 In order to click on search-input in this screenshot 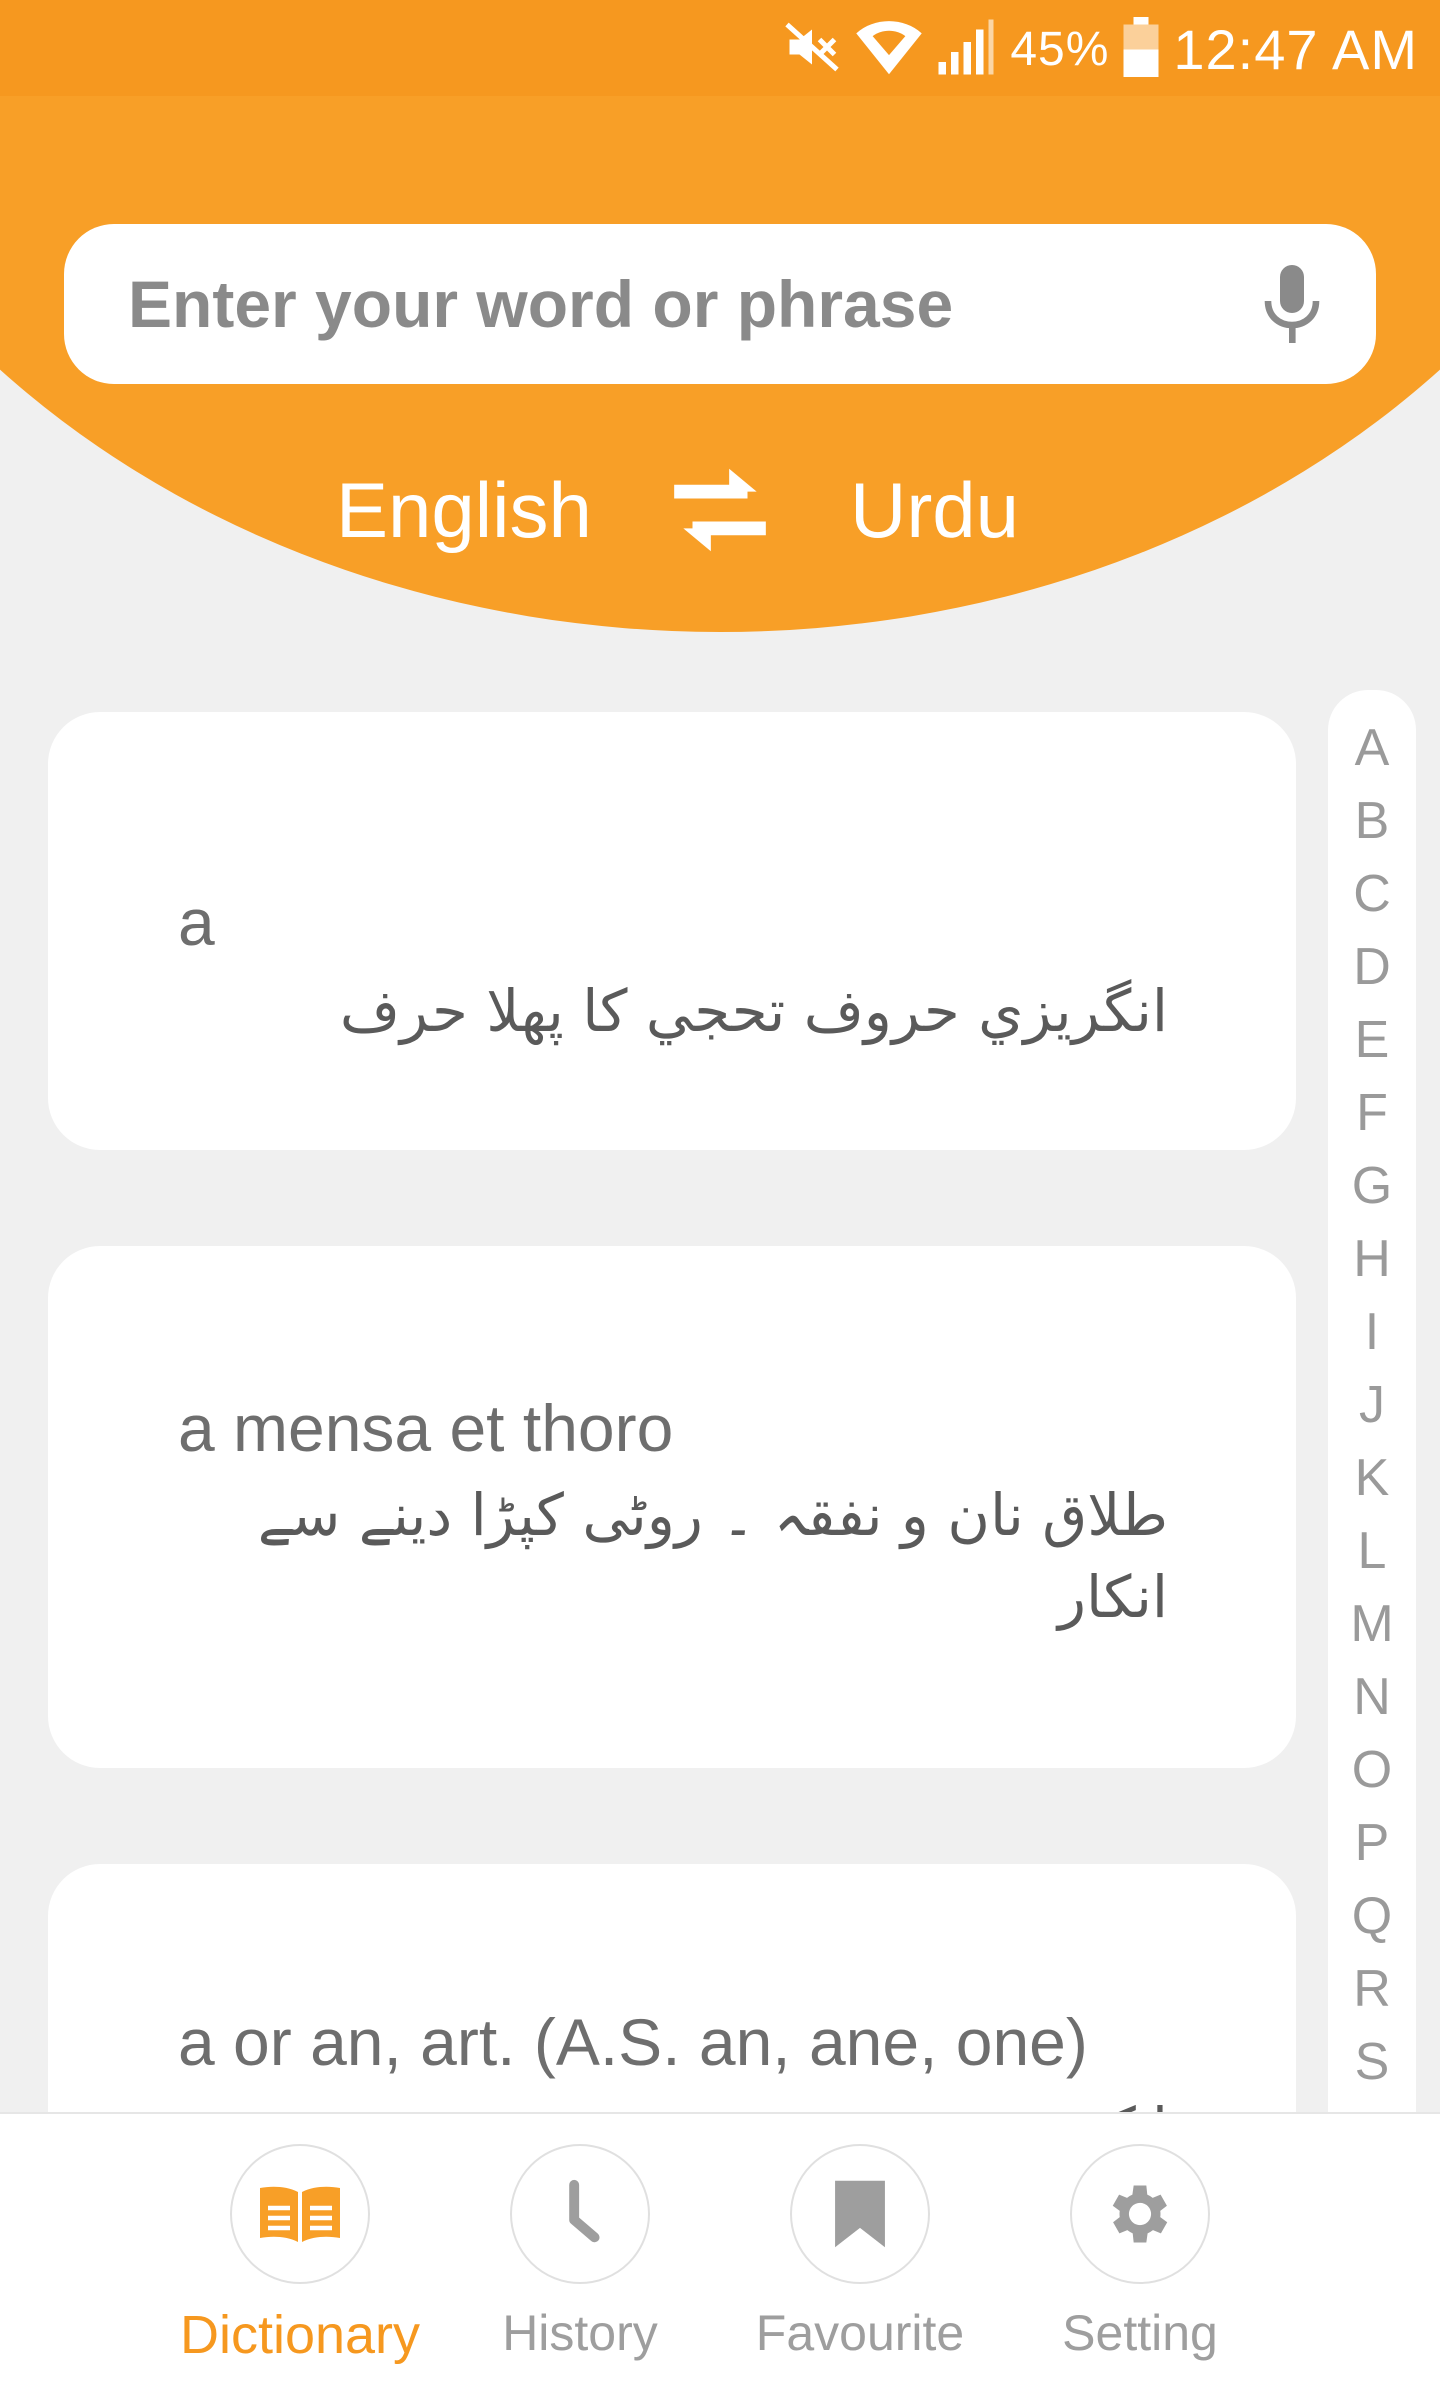, I will do `click(678, 304)`.